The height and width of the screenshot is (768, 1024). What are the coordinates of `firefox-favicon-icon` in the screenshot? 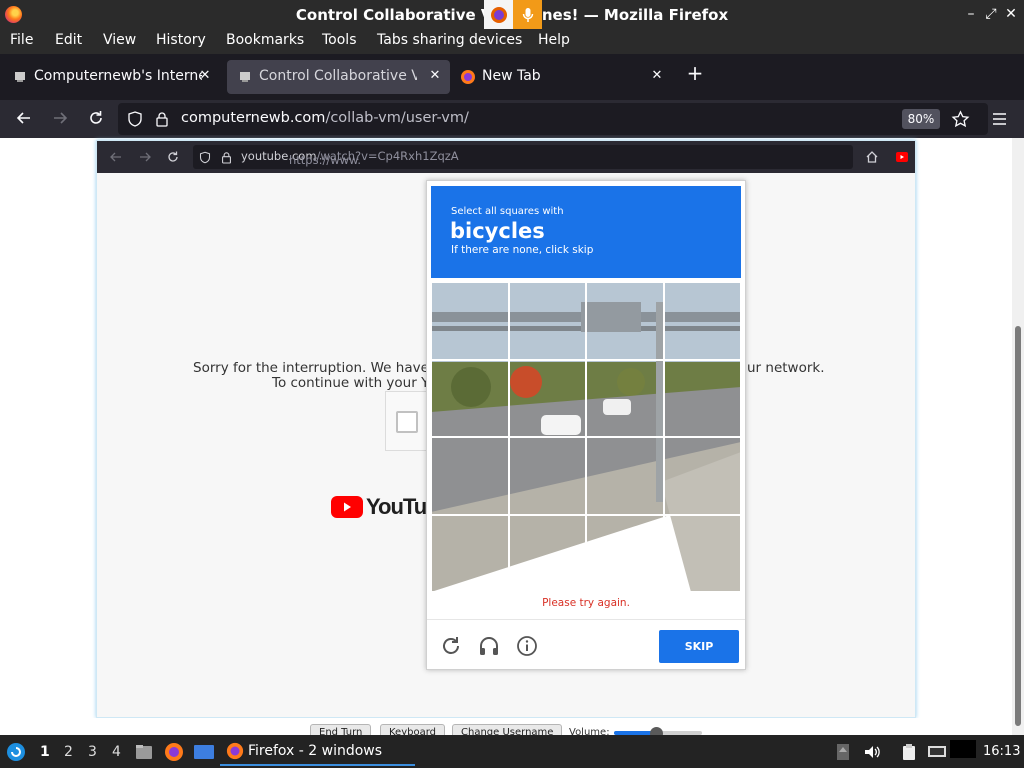 It's located at (468, 77).